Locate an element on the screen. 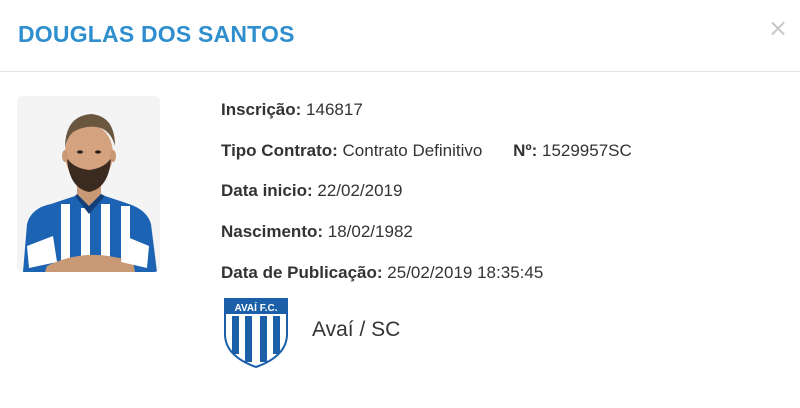  nascimento-label: Nascimento: is located at coordinates (272, 231).